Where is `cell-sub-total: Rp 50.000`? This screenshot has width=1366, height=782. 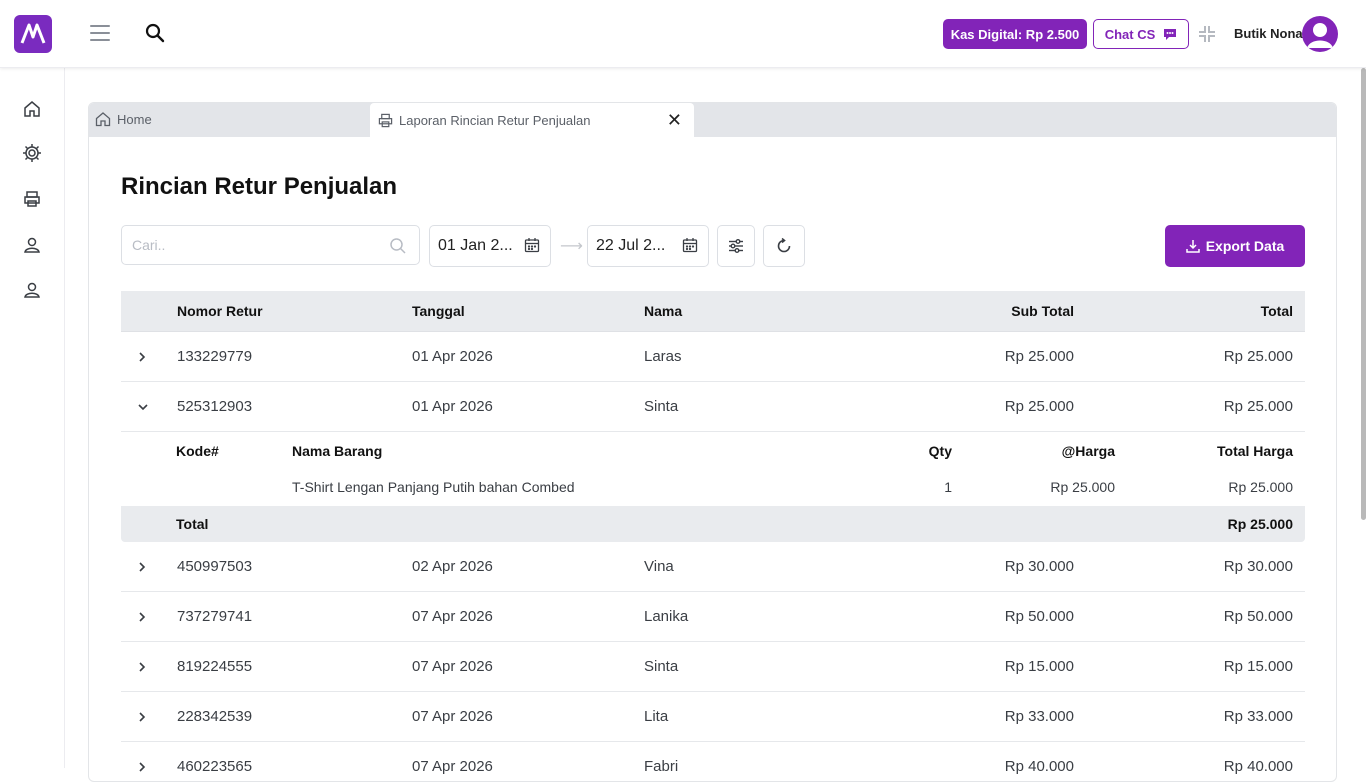 cell-sub-total: Rp 50.000 is located at coordinates (1039, 616).